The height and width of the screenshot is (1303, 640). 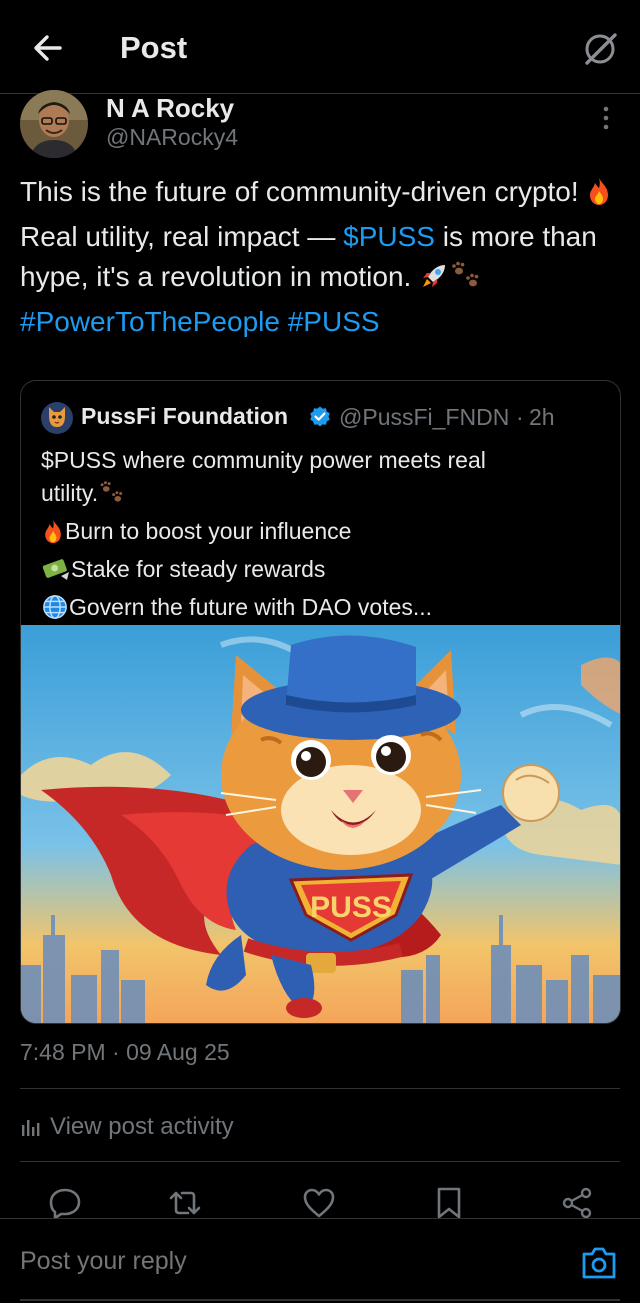 I want to click on view-post-activity-label: View post activity, so click(x=142, y=1126).